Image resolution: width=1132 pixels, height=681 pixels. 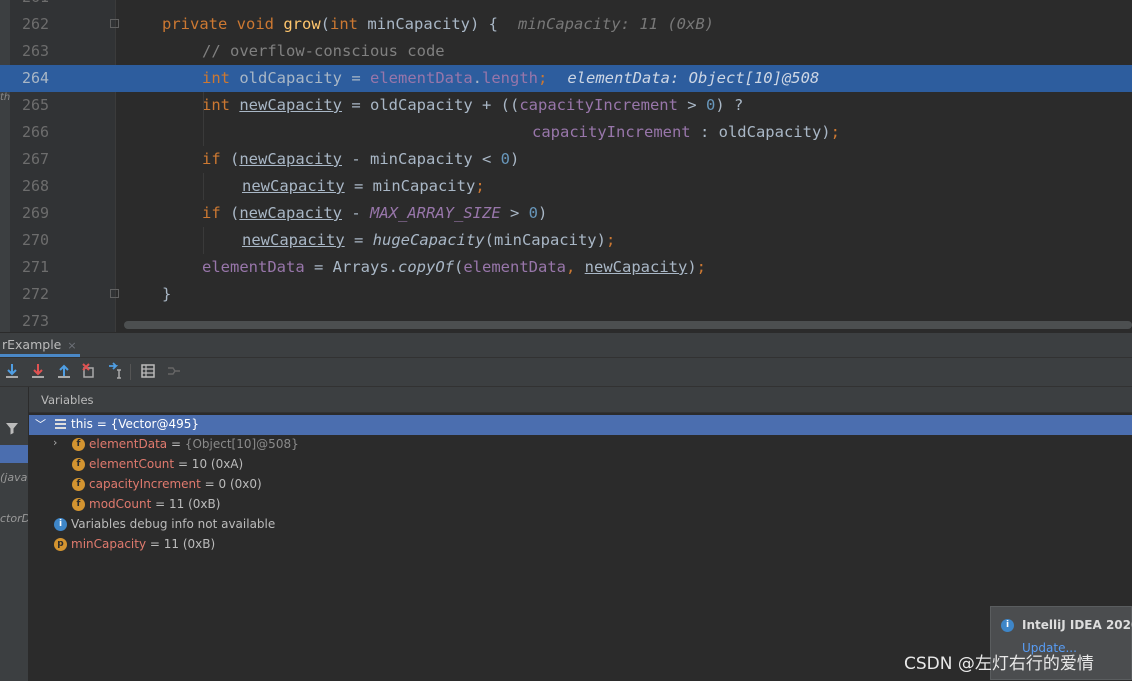 What do you see at coordinates (60, 544) in the screenshot?
I see `parameter-icon: p` at bounding box center [60, 544].